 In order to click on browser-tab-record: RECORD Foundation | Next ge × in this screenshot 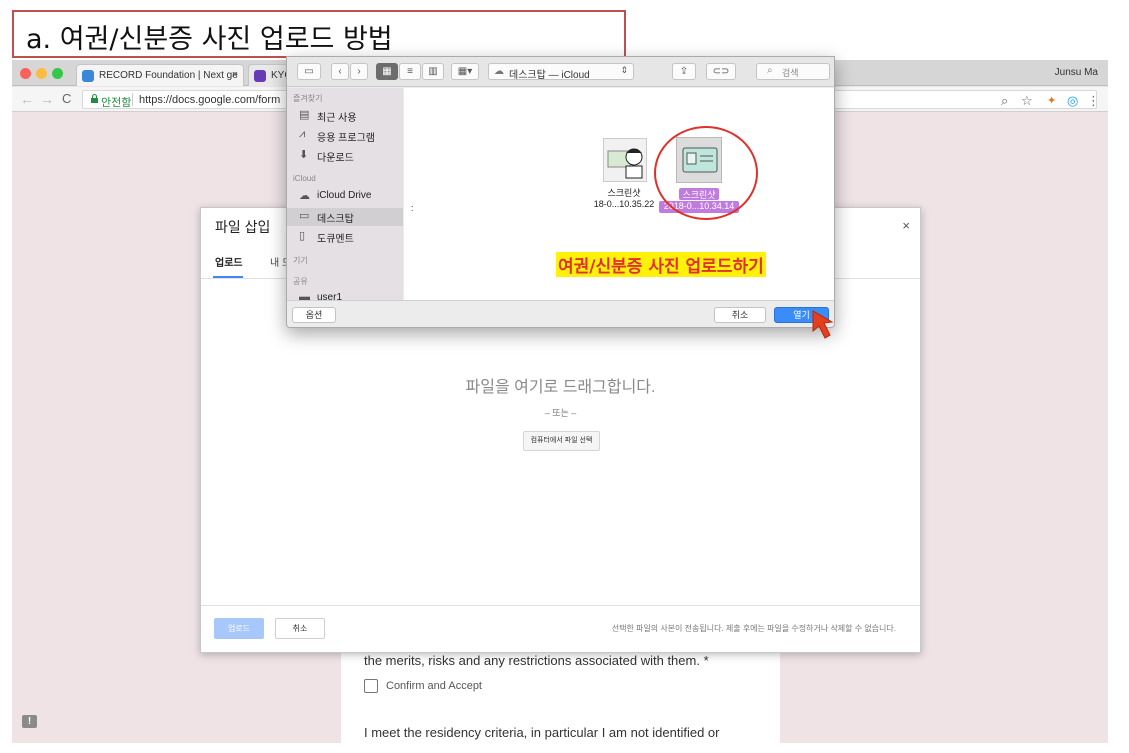, I will do `click(160, 75)`.